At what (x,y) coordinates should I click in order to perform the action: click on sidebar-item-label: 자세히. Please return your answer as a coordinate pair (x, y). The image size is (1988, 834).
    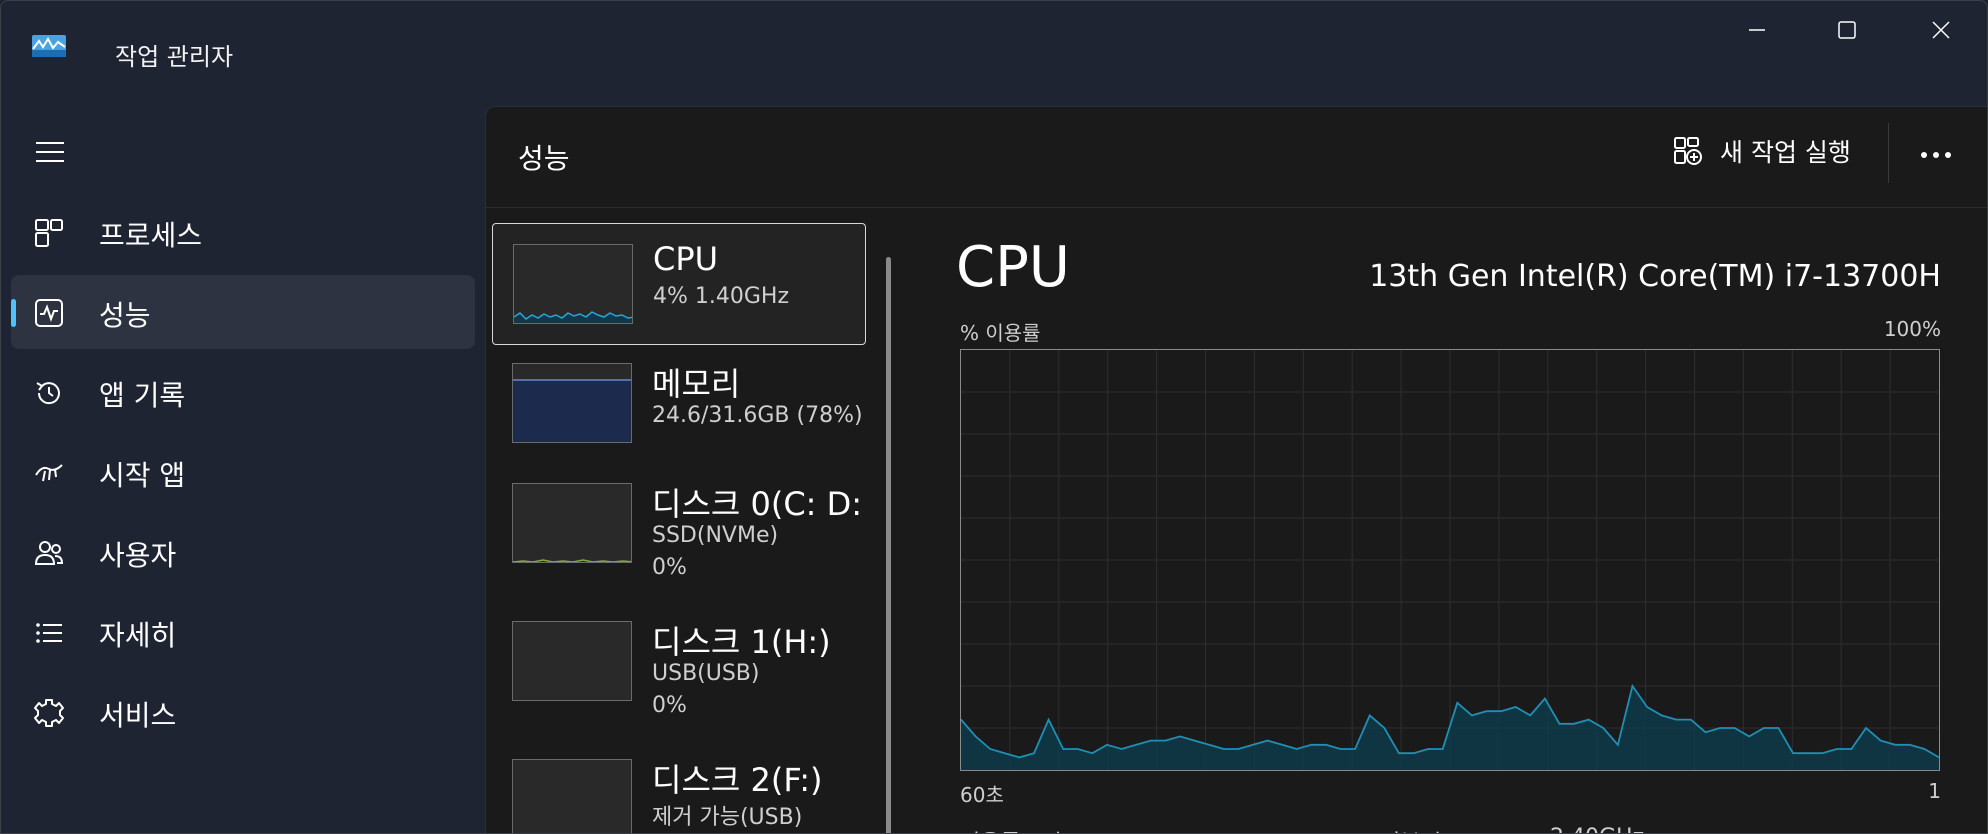
    Looking at the image, I should click on (138, 635).